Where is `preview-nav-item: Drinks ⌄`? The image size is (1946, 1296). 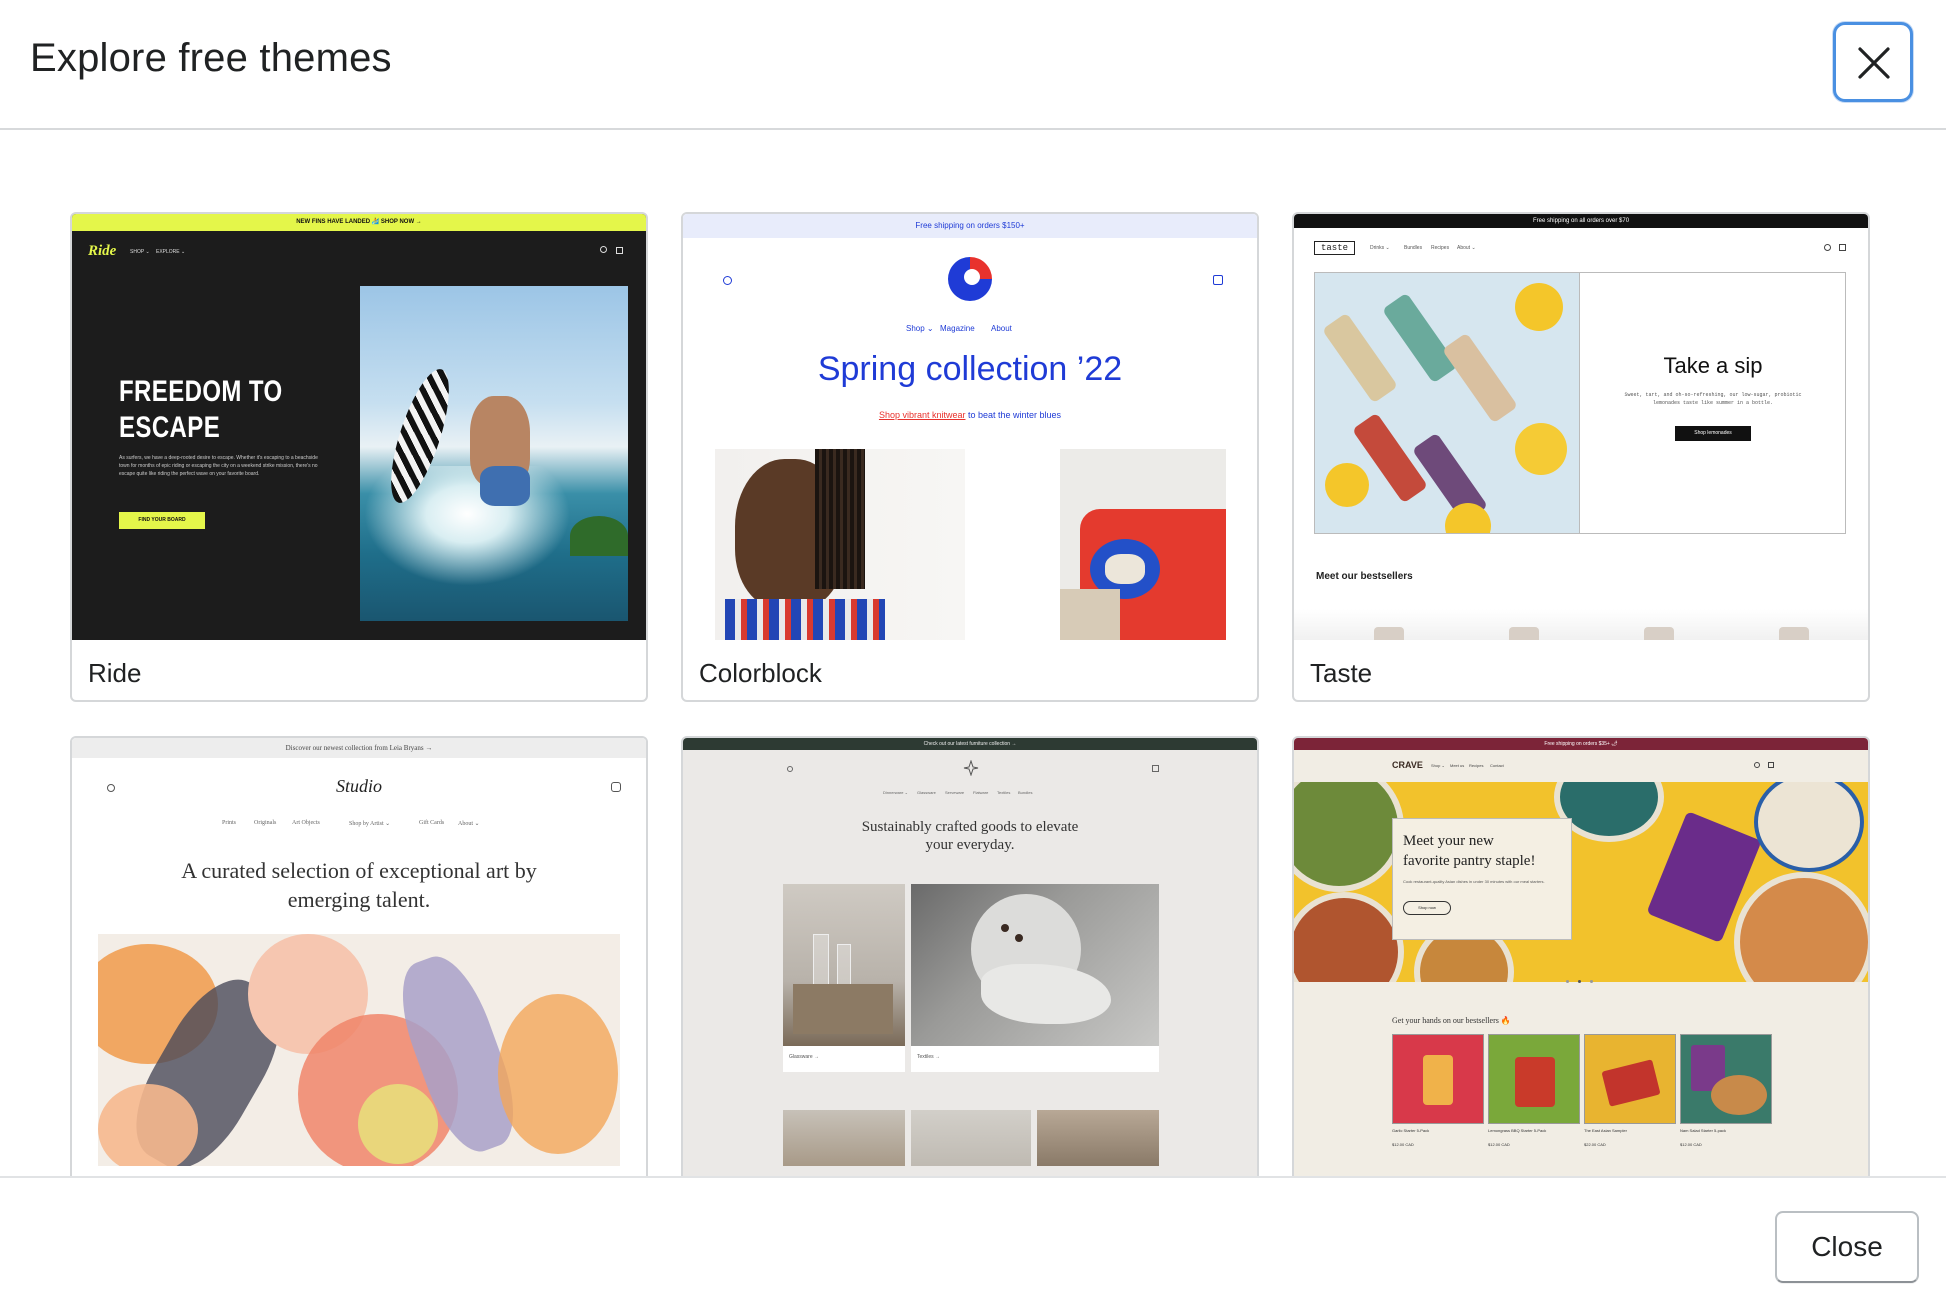
preview-nav-item: Drinks ⌄ is located at coordinates (1380, 248).